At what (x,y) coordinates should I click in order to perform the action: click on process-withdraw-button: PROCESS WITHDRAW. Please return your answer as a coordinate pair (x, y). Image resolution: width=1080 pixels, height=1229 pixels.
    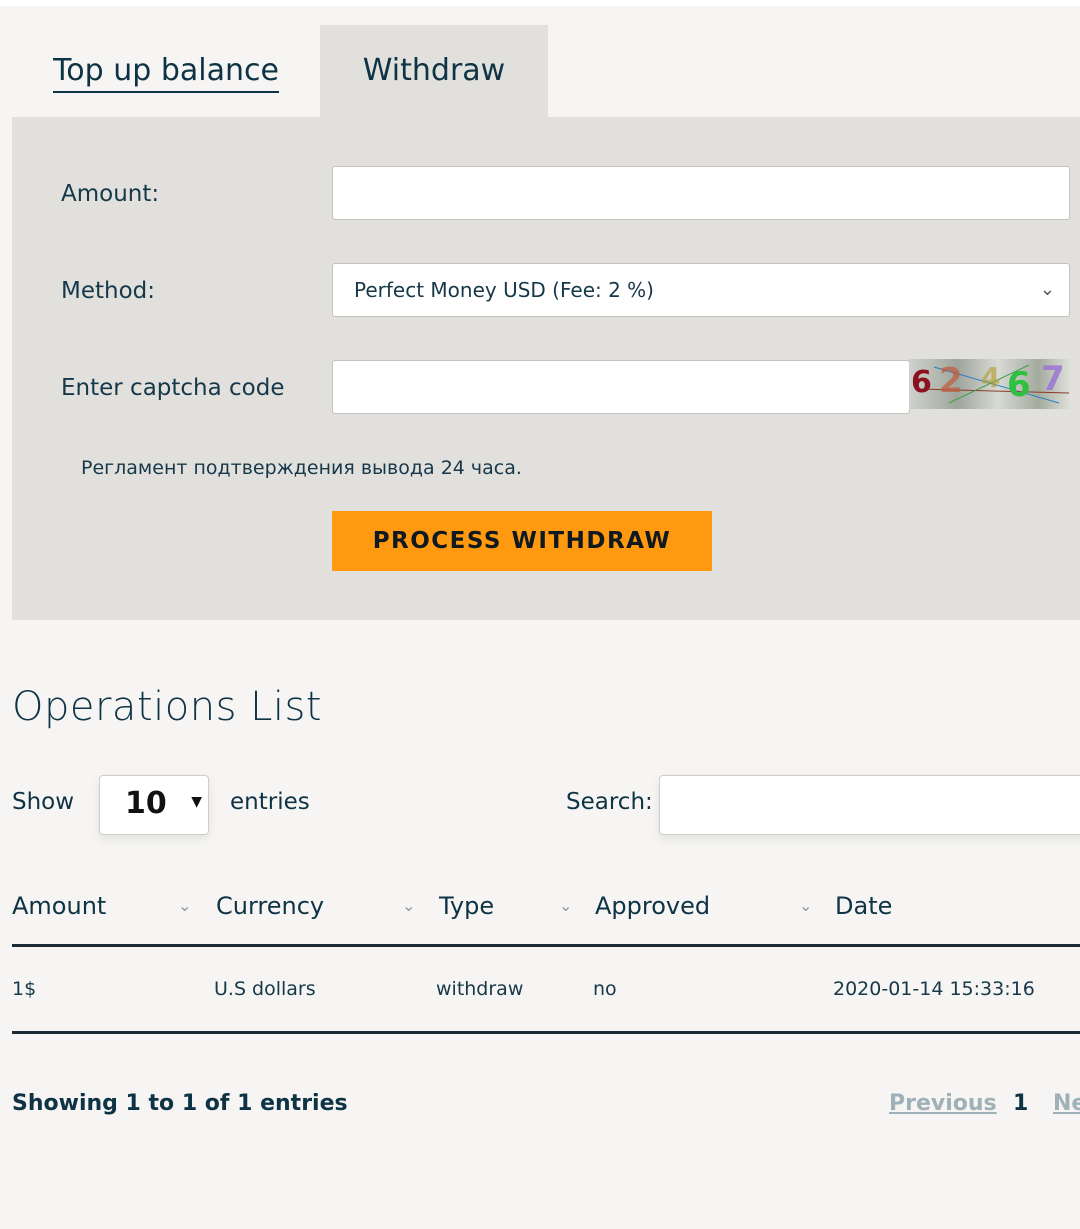
    Looking at the image, I should click on (522, 541).